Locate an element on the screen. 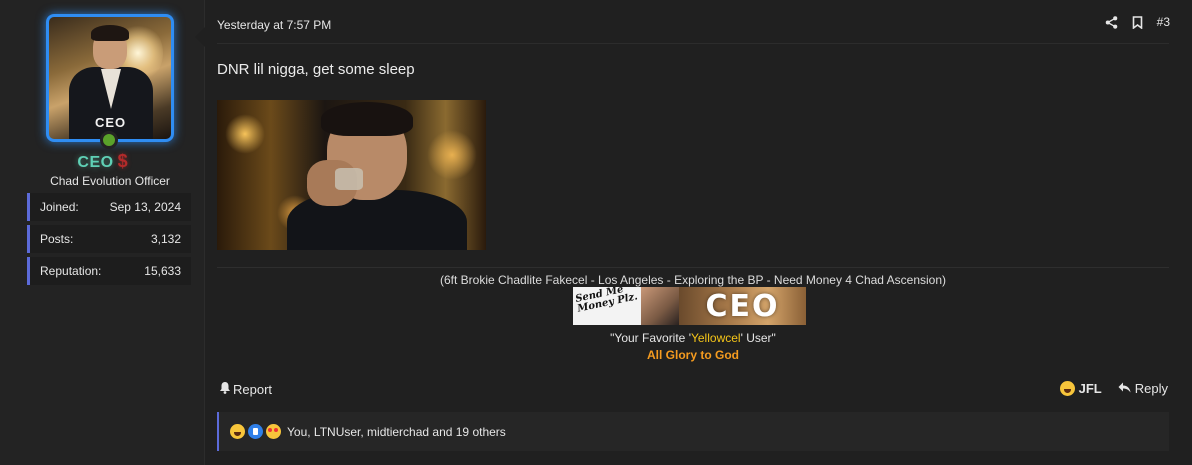  bell-icon is located at coordinates (225, 389).